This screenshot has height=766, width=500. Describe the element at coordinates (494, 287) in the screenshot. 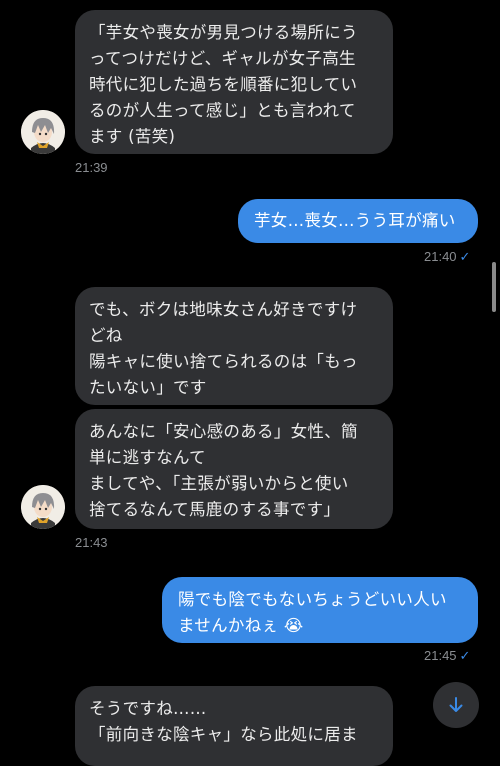

I see `scrollbar-thumb` at that location.